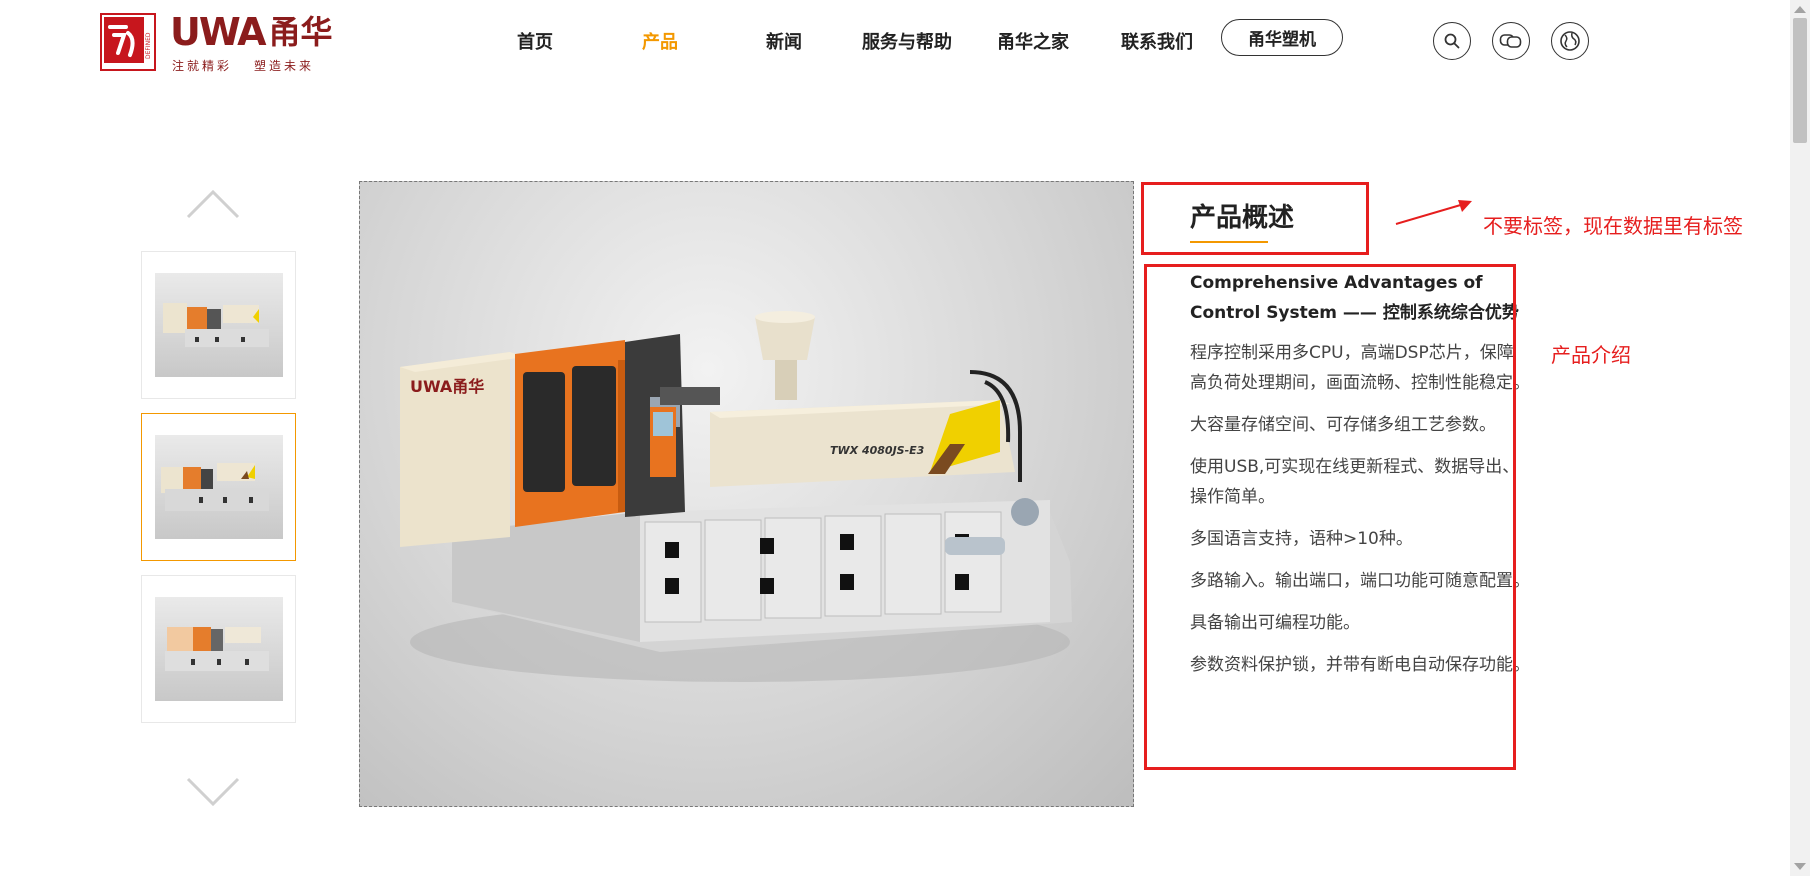 This screenshot has height=876, width=1810. I want to click on brand-logo: DEFINED UWA 甬华 注就精彩 塑造未来, so click(235, 43).